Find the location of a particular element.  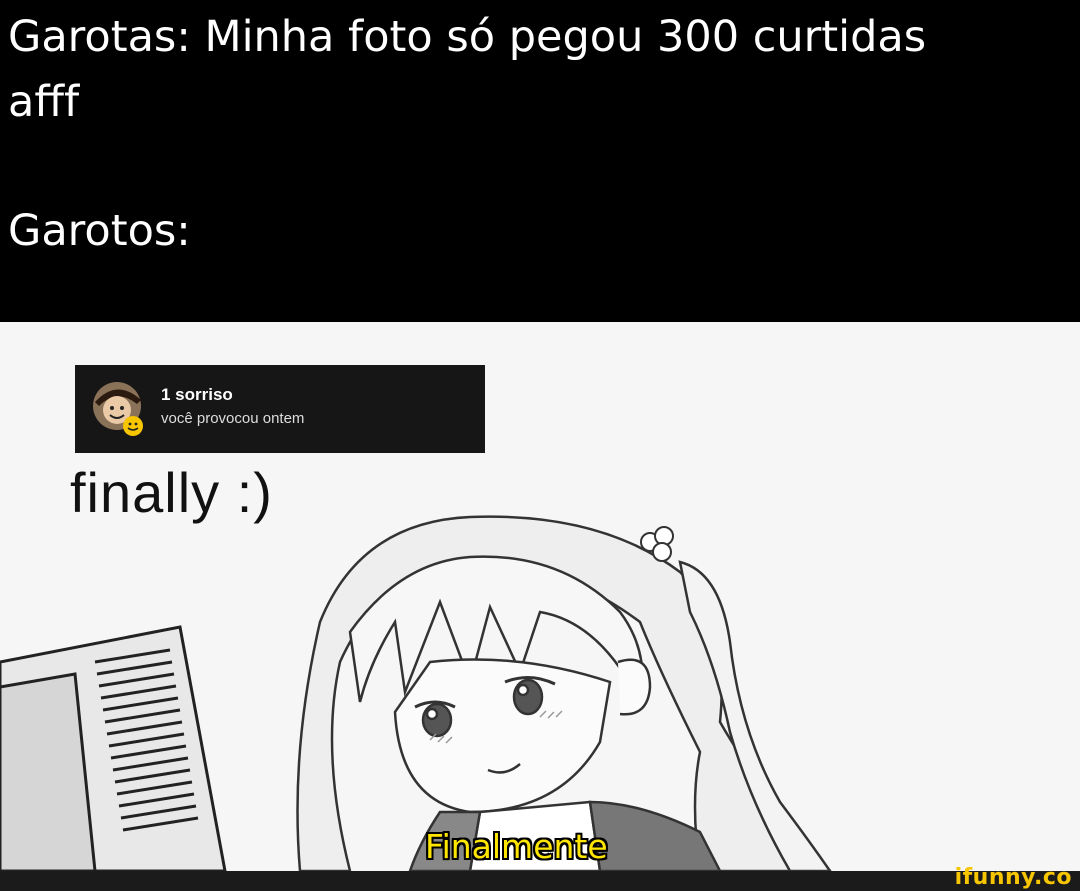

notification-title: 1 sorriso is located at coordinates (197, 394).